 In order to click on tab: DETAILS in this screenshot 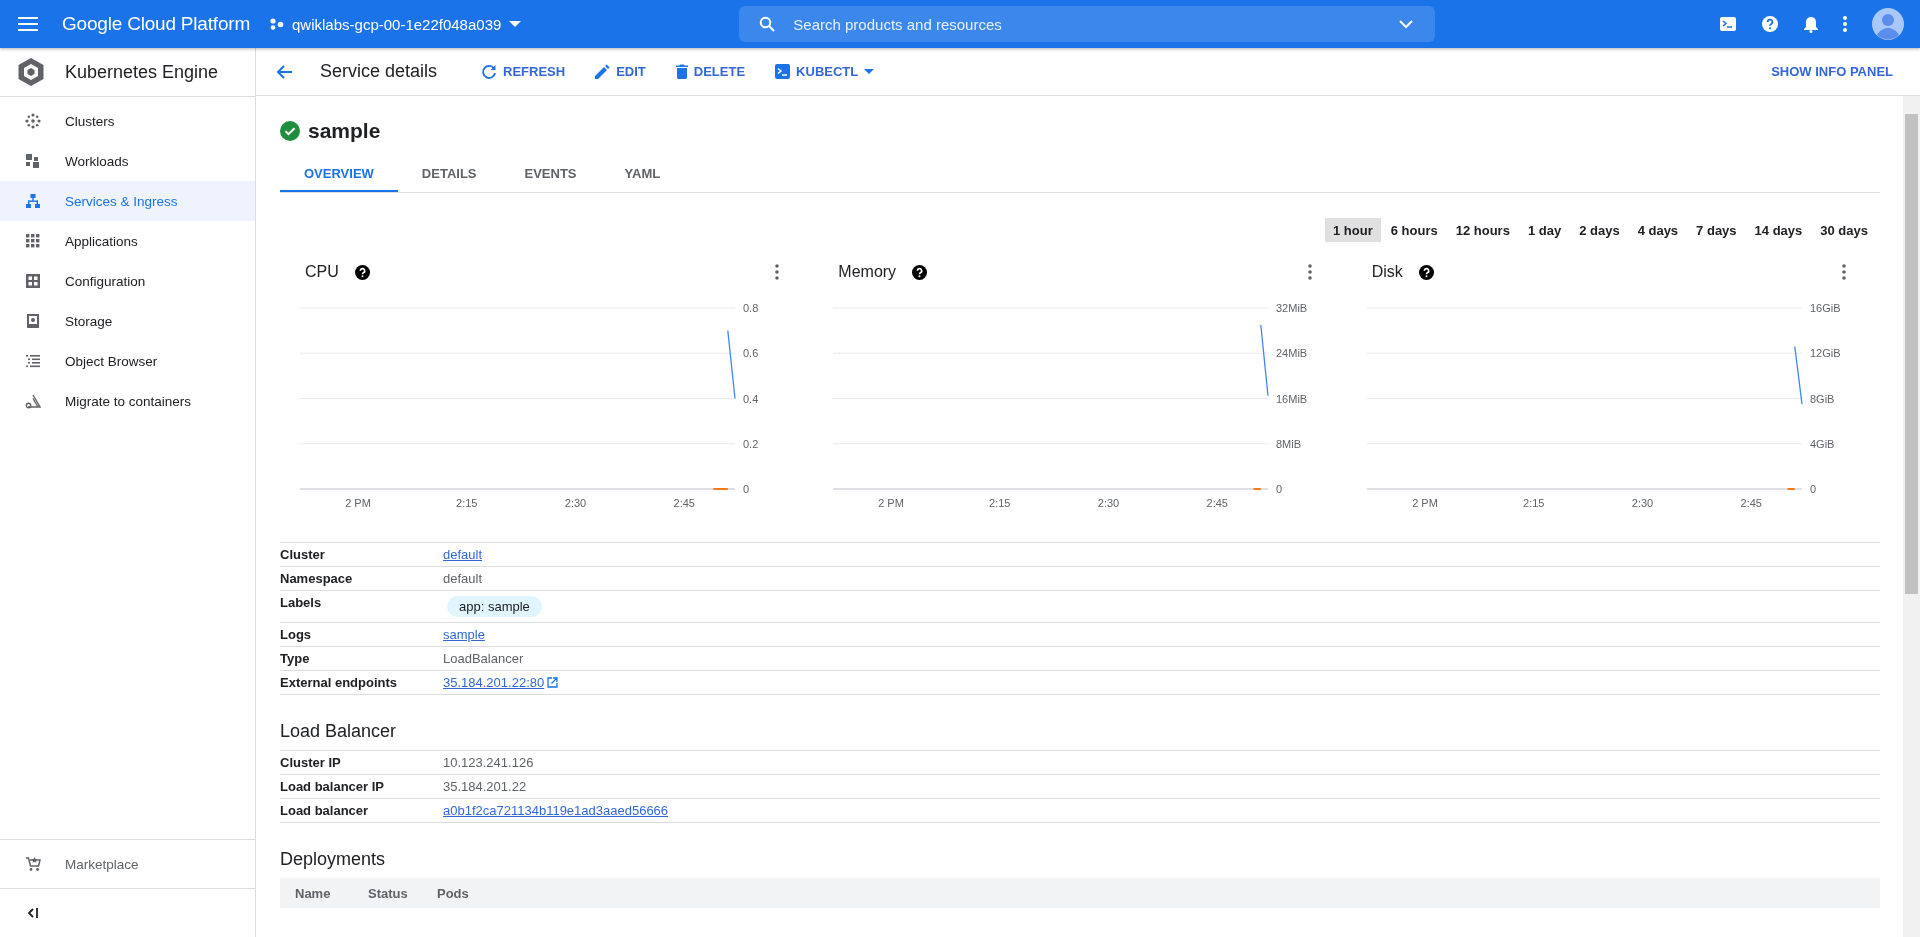, I will do `click(449, 174)`.